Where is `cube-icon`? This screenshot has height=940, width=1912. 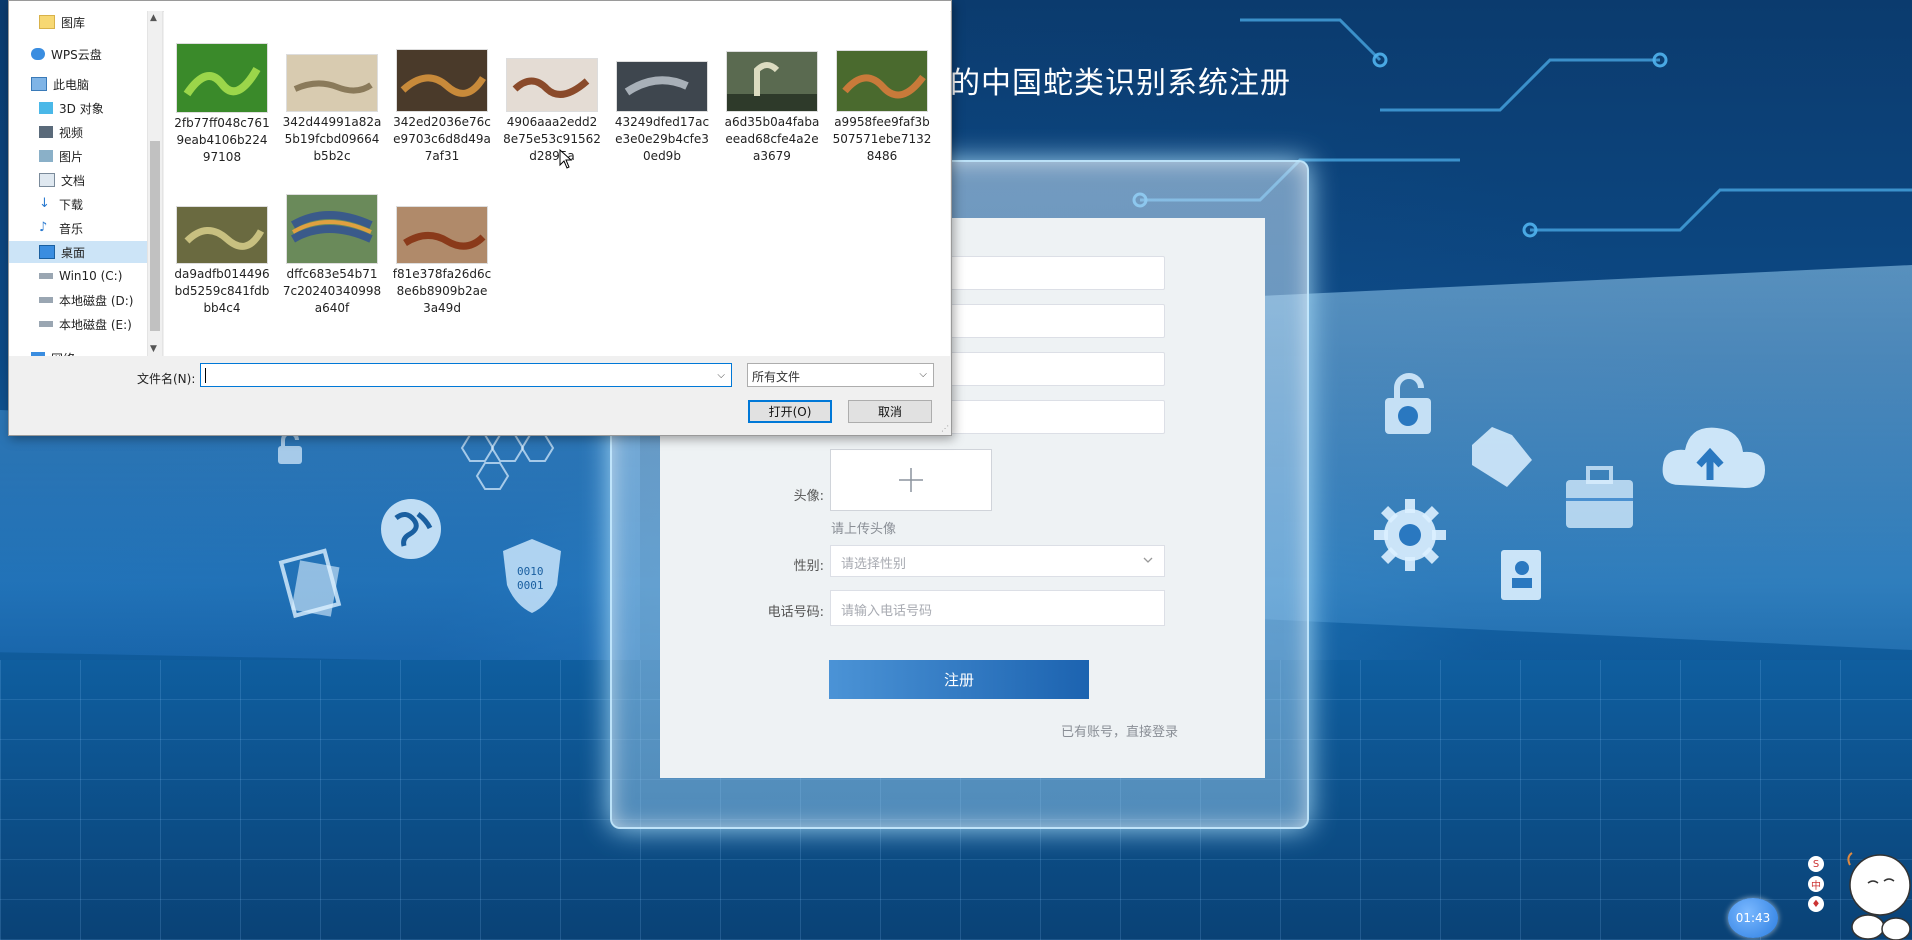 cube-icon is located at coordinates (46, 108).